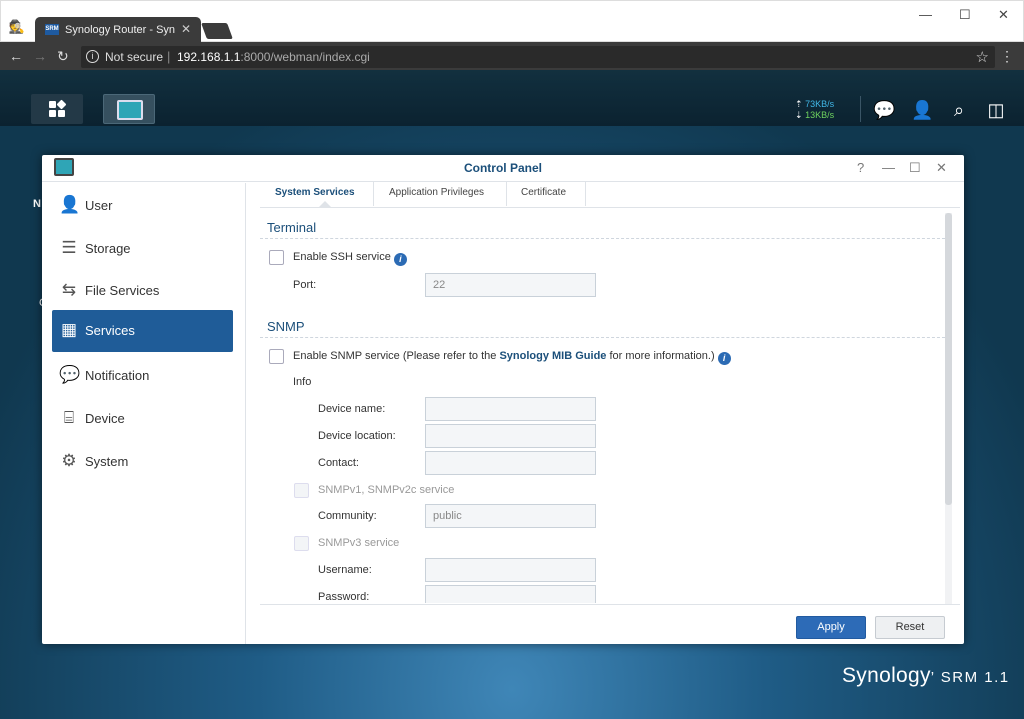 This screenshot has width=1024, height=719. I want to click on main-menu-icon, so click(58, 108).